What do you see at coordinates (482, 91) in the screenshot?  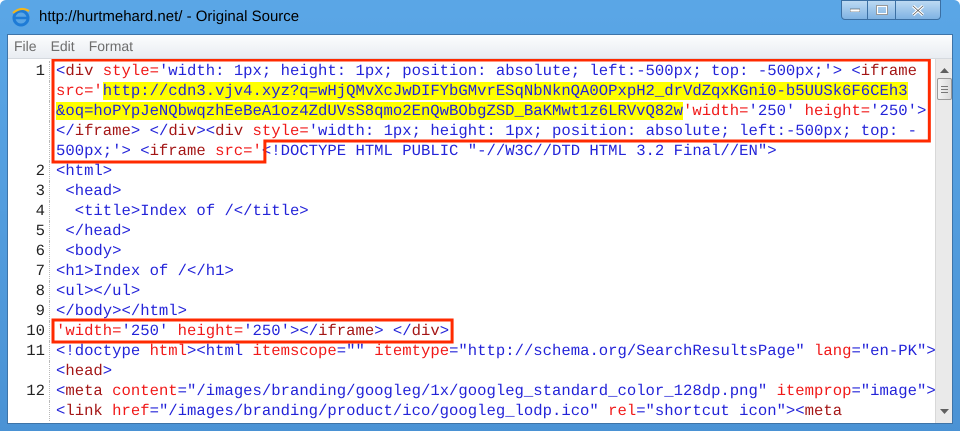 I see `code-line: src='http://cdn3.vjv4.xyz?q=wHjQMvXcJwDIFYbGMvrESqNbNknQA0OPxpH2_drVdZqxKGni0-b5UUSk6F6CEh3` at bounding box center [482, 91].